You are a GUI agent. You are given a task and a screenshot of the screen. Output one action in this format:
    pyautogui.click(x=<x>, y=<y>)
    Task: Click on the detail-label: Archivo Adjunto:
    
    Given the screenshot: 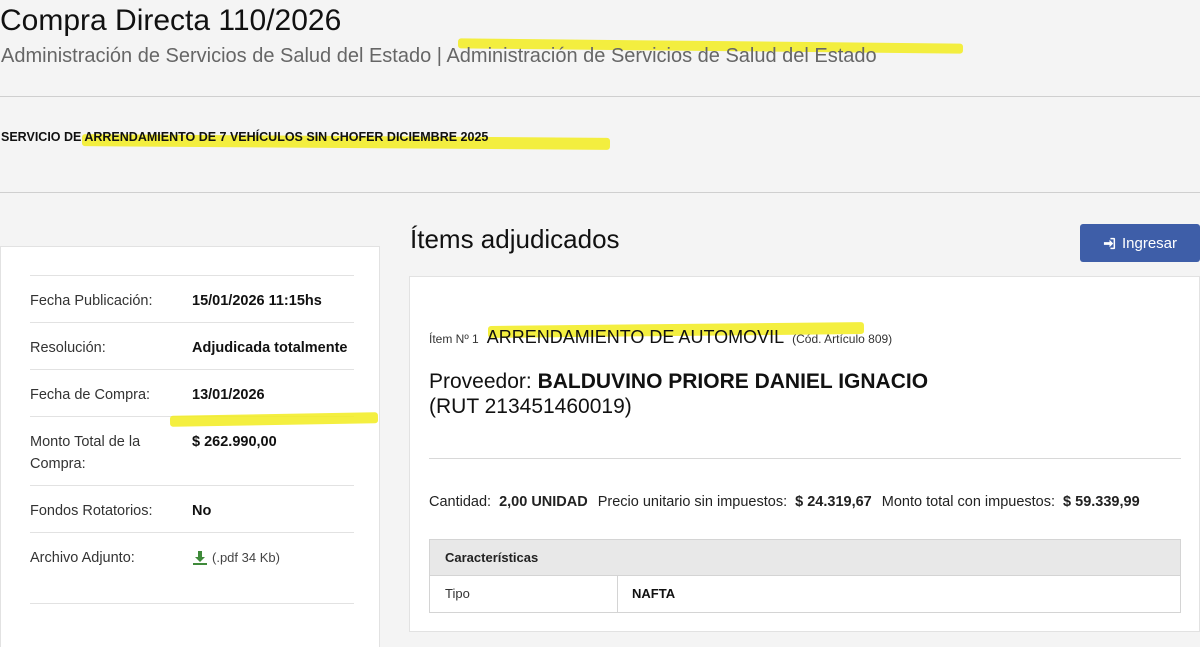 What is the action you would take?
    pyautogui.click(x=82, y=558)
    